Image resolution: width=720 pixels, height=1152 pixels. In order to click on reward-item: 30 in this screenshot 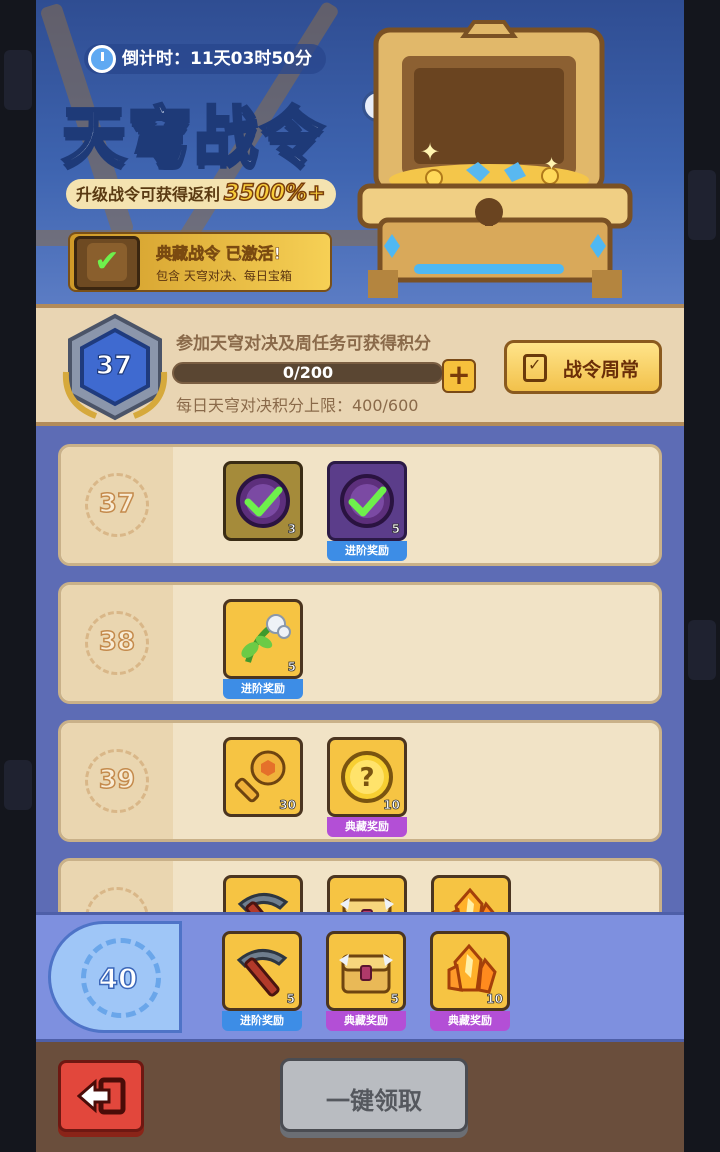, I will do `click(263, 777)`.